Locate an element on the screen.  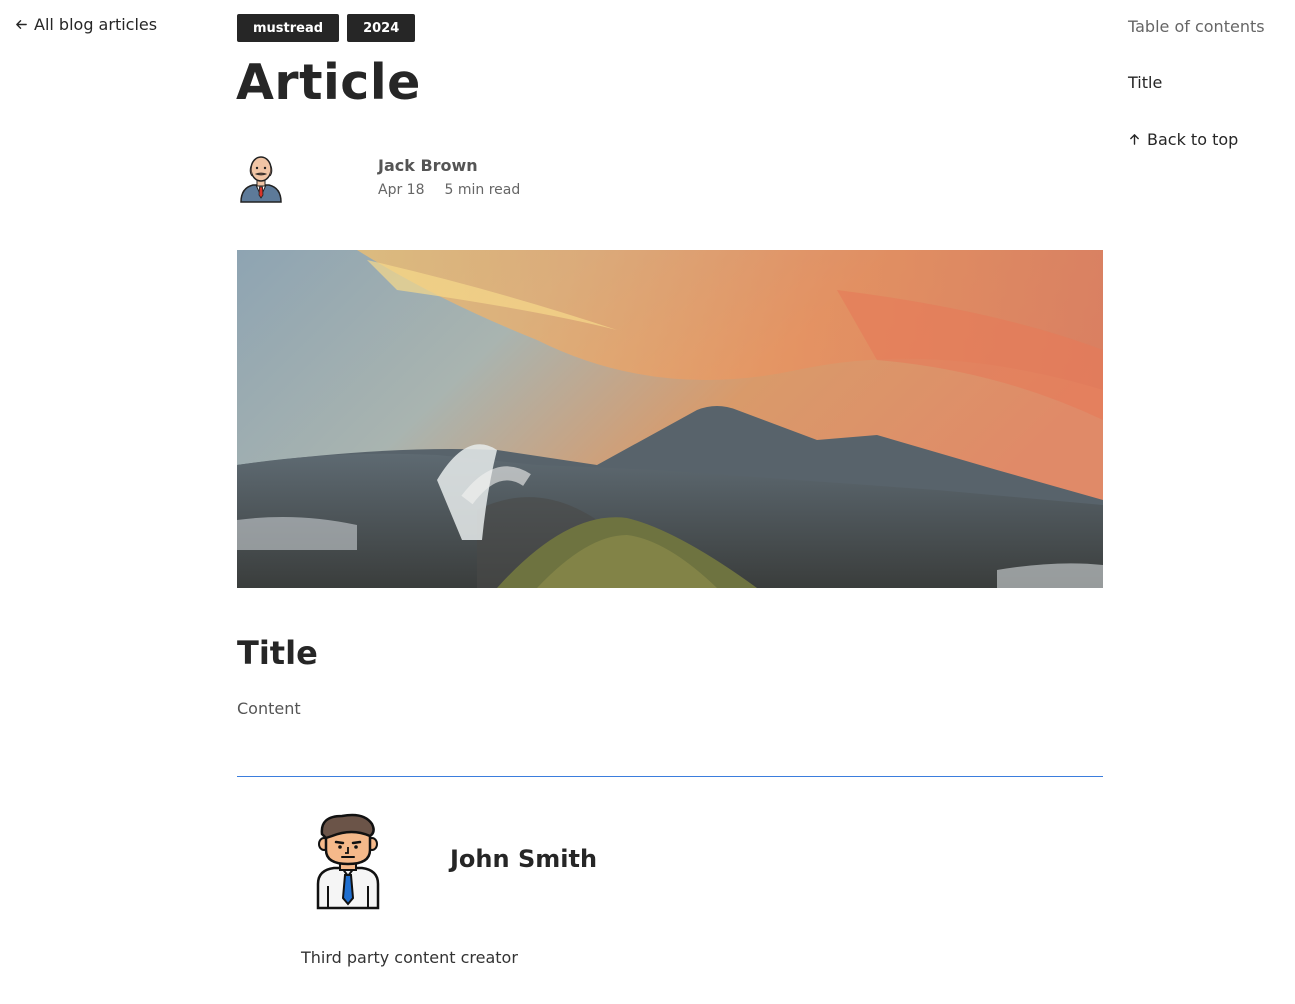
toc-heading: Table of contents is located at coordinates (1196, 26).